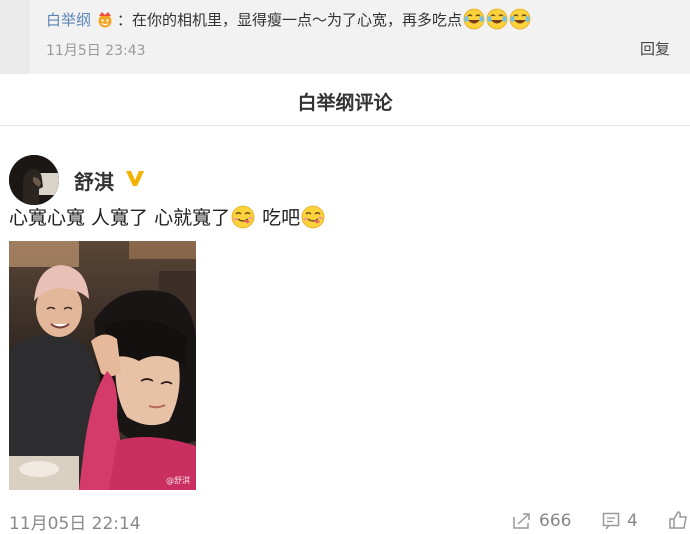 The height and width of the screenshot is (534, 690). I want to click on repost-button: 666, so click(541, 521).